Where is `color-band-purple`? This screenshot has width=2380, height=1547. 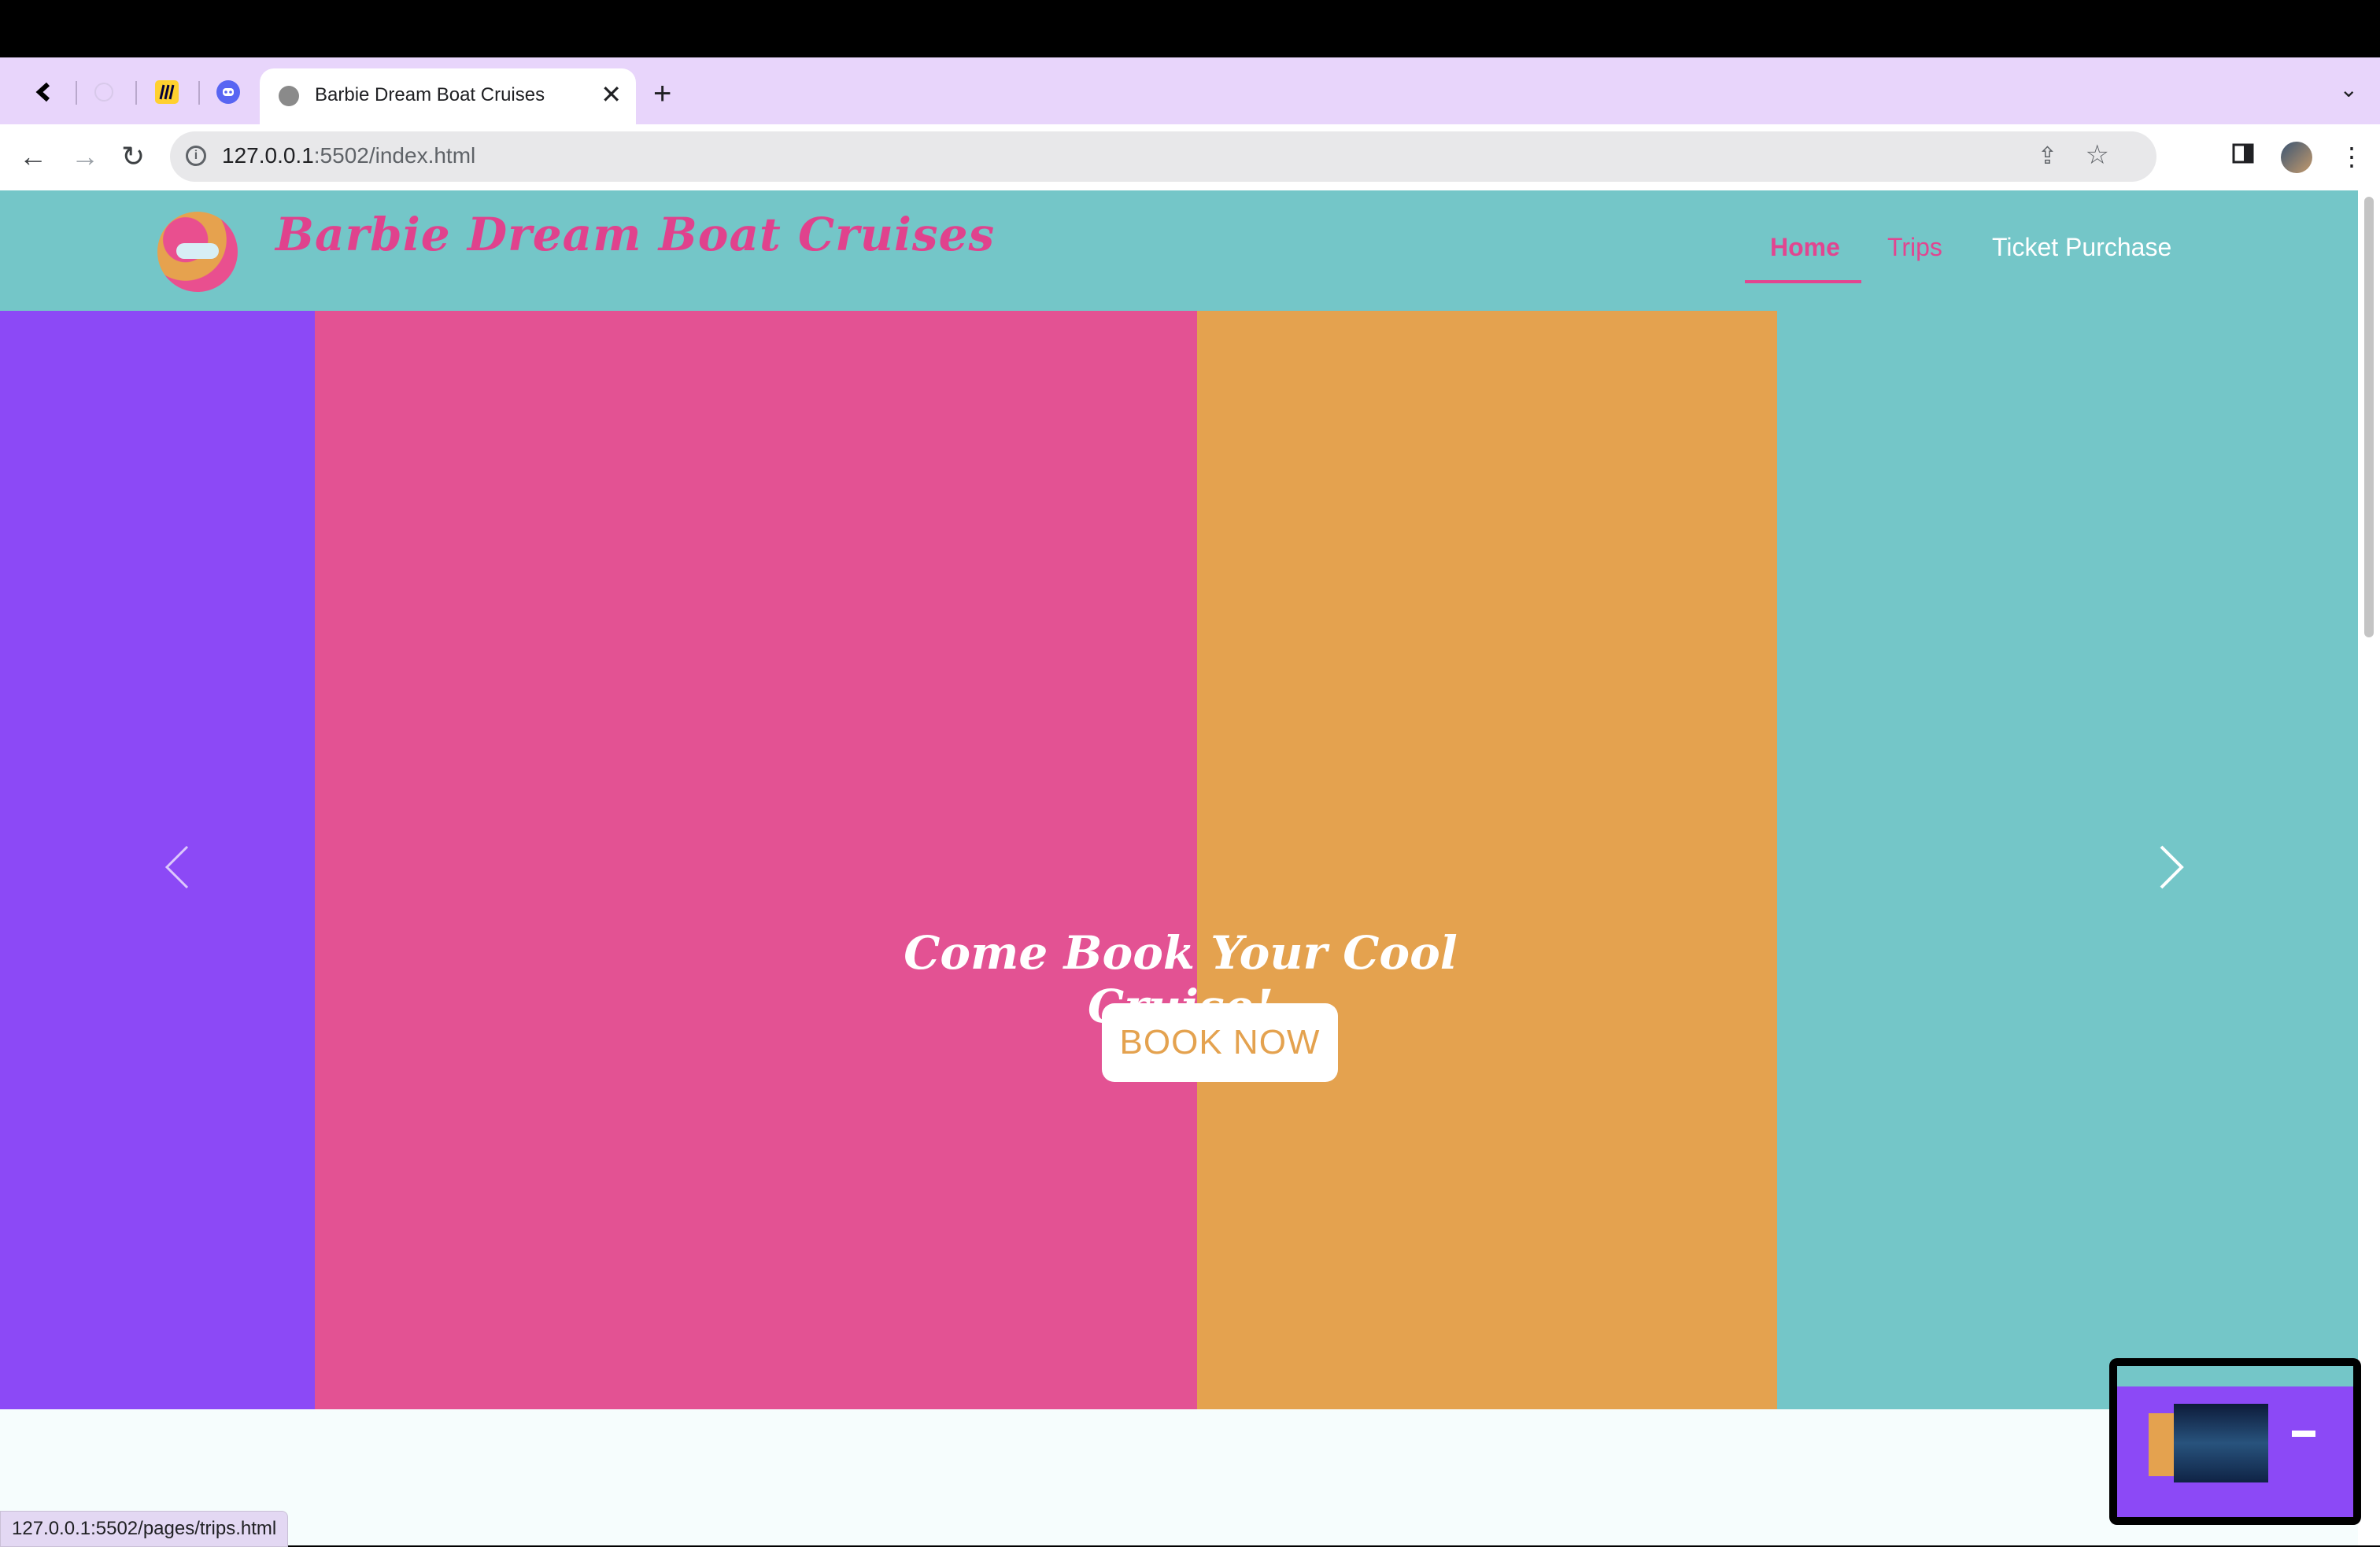 color-band-purple is located at coordinates (157, 860).